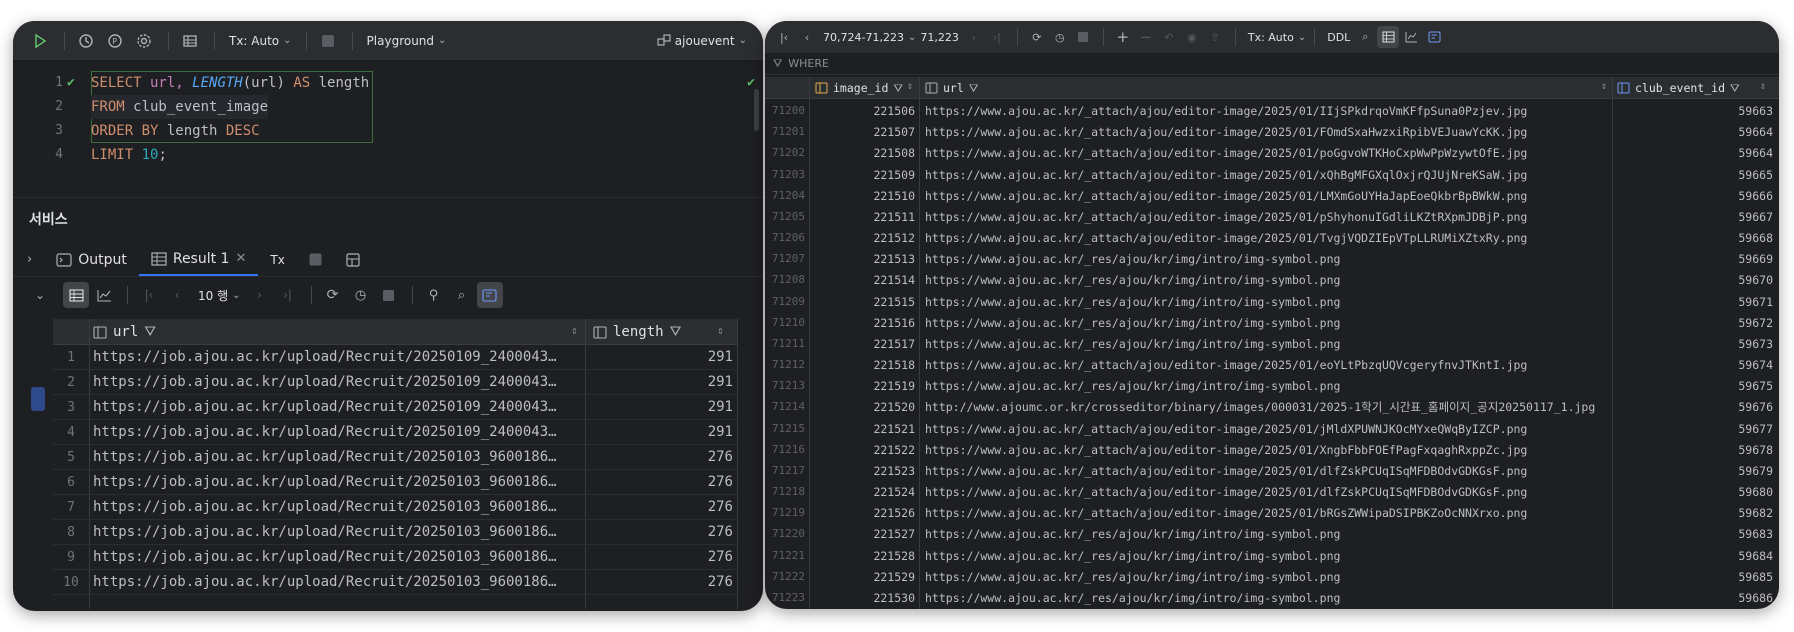  What do you see at coordinates (1192, 37) in the screenshot?
I see `preview-icon: ◉` at bounding box center [1192, 37].